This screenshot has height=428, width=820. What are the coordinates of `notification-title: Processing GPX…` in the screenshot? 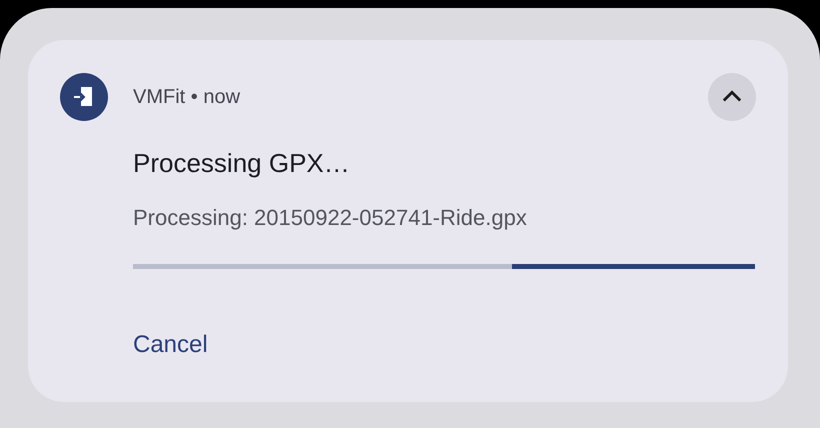 It's located at (242, 163).